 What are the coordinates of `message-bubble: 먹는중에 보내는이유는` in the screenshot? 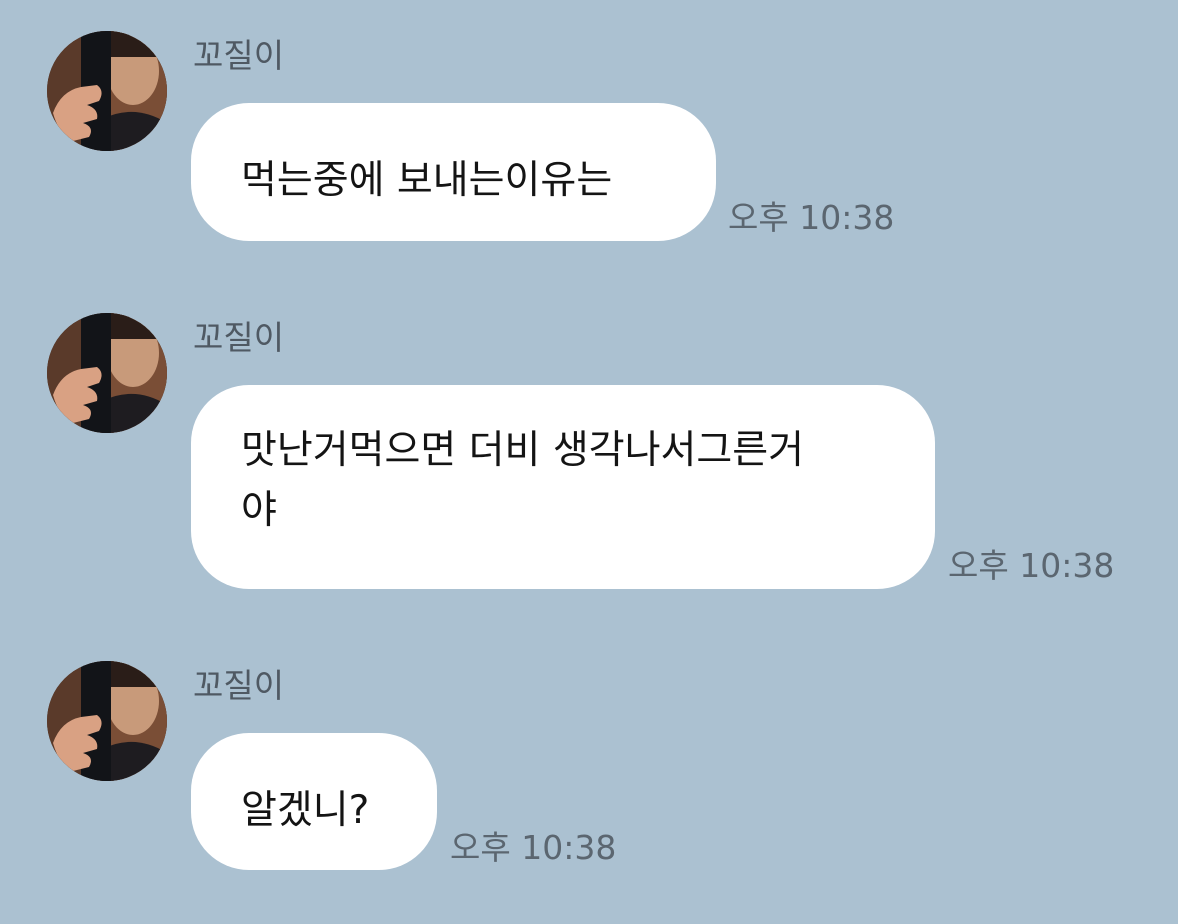 It's located at (453, 172).